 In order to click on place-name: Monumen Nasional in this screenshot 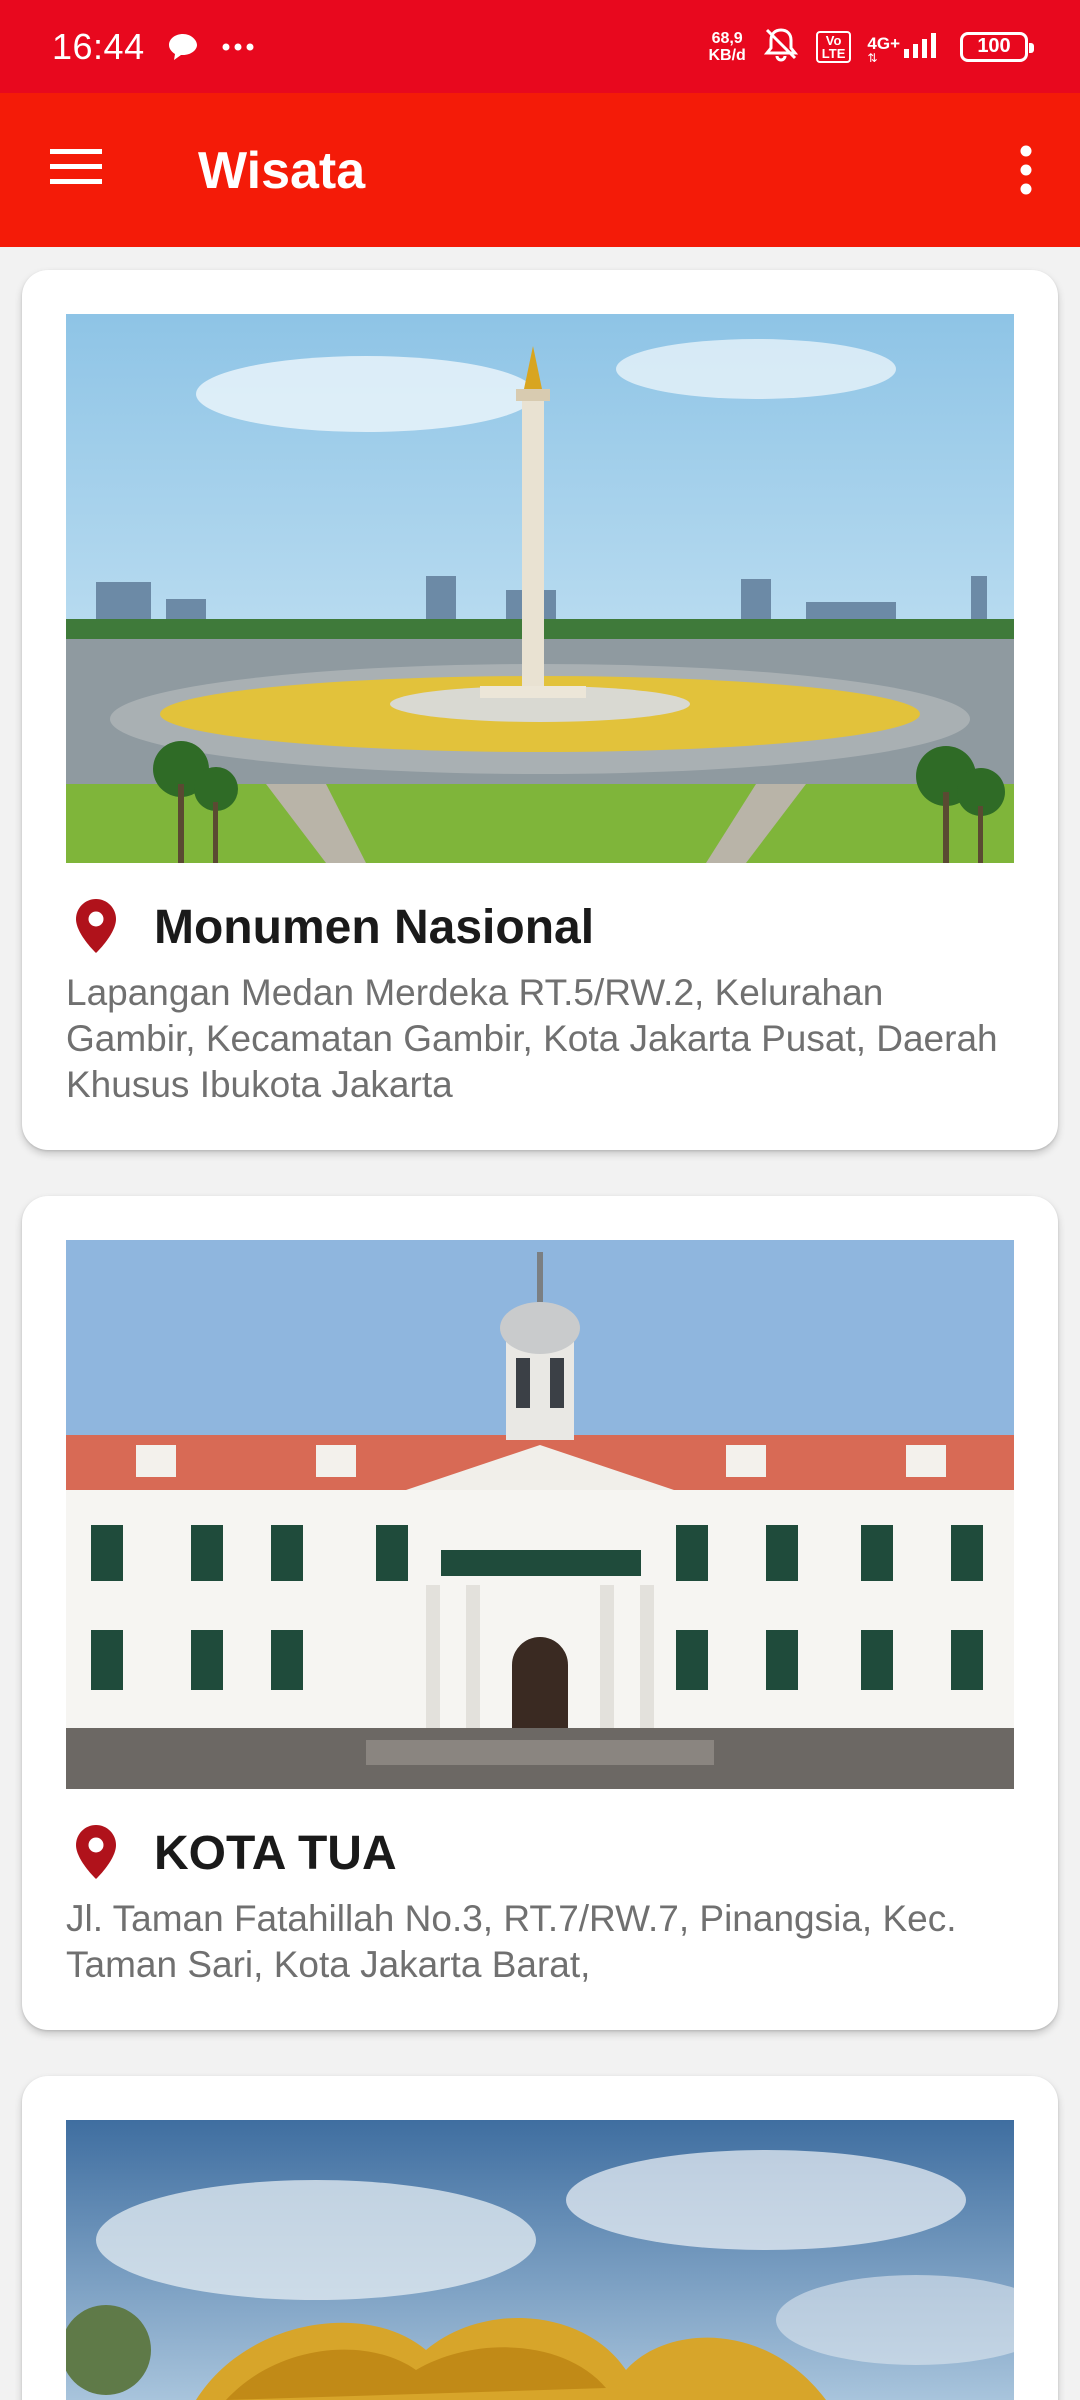, I will do `click(374, 927)`.